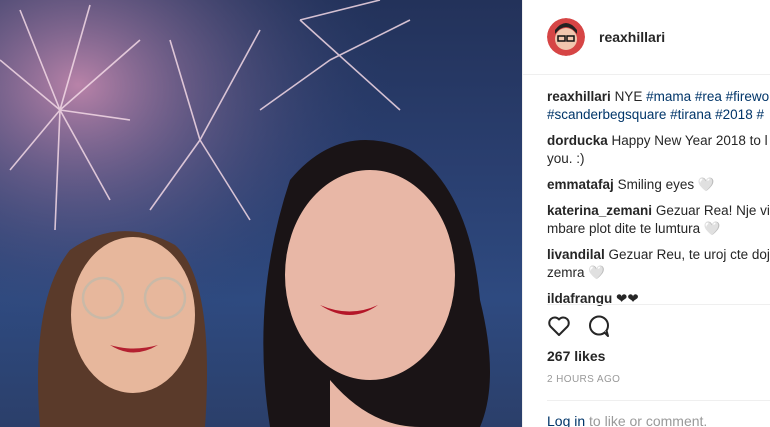 The image size is (770, 427). What do you see at coordinates (658, 299) in the screenshot?
I see `comment: ildafrangu ❤❤` at bounding box center [658, 299].